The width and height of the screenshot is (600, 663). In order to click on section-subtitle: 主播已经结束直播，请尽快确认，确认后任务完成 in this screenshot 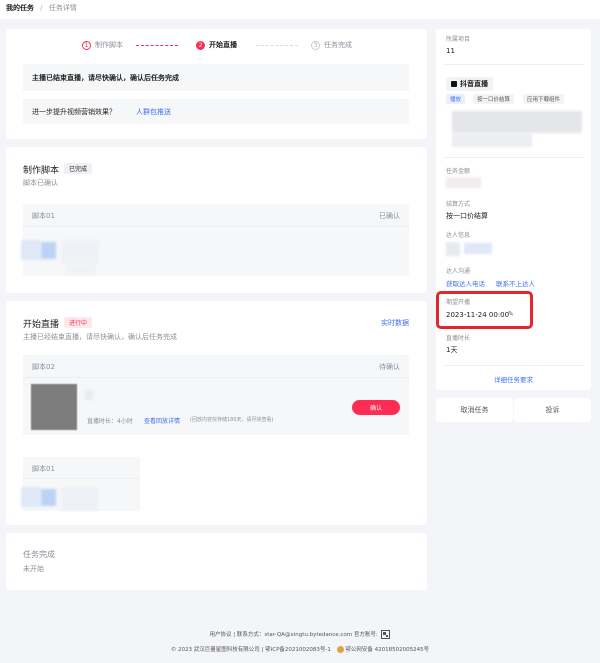, I will do `click(100, 337)`.